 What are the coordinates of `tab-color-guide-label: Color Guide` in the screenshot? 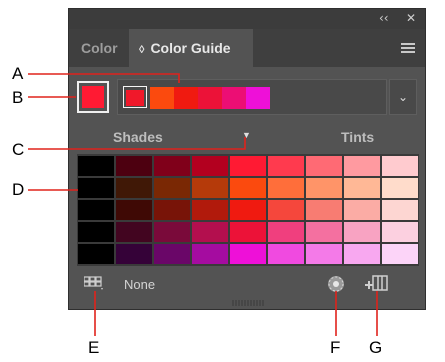 It's located at (190, 48).